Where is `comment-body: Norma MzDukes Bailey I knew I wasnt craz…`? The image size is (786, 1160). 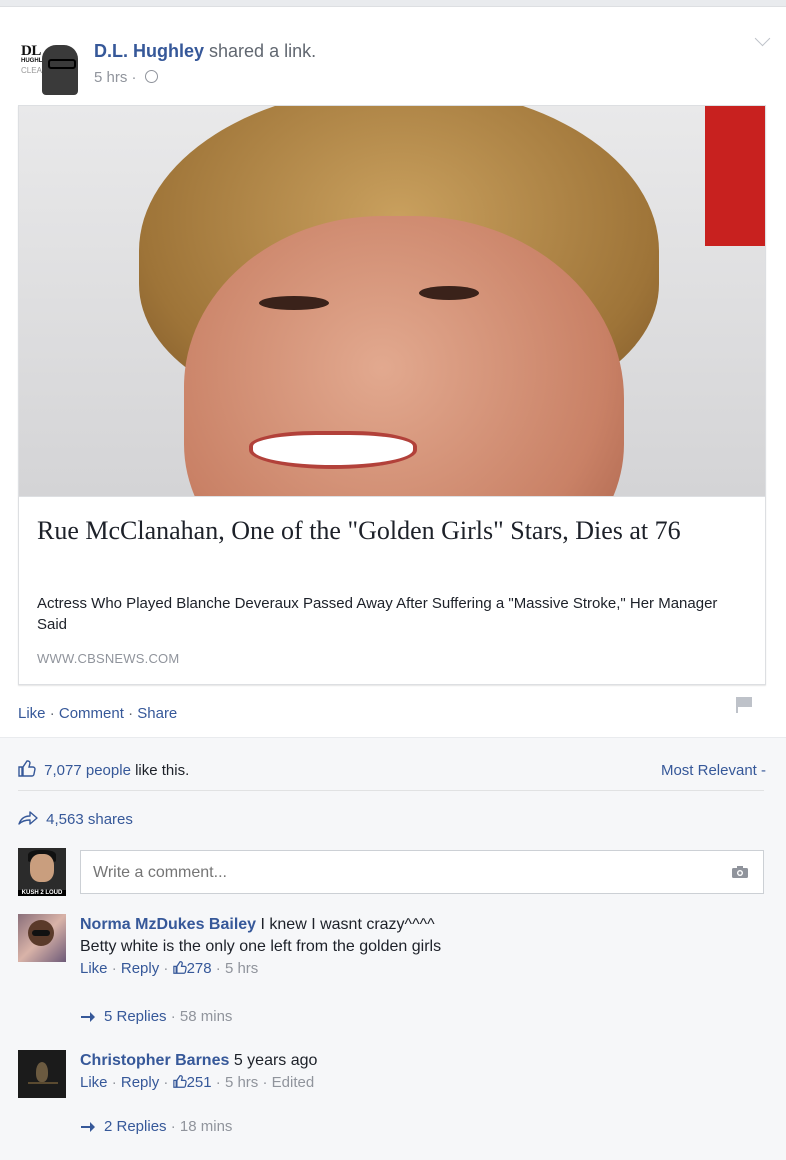
comment-body: Norma MzDukes Bailey I knew I wasnt craz… is located at coordinates (260, 947).